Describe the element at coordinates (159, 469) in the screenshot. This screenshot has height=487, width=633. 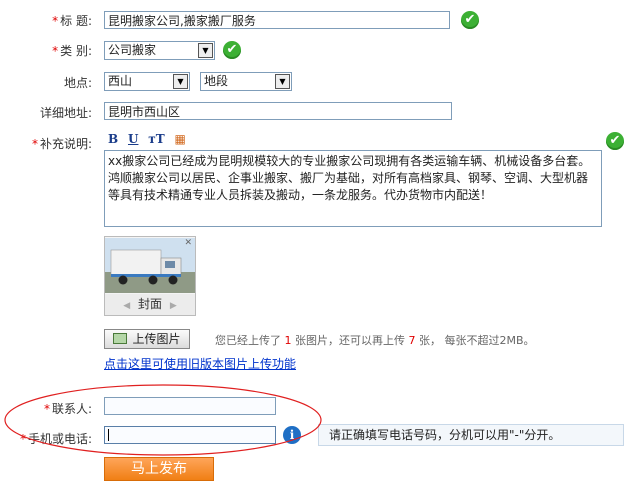
I see `submit-button: 马上发布` at that location.